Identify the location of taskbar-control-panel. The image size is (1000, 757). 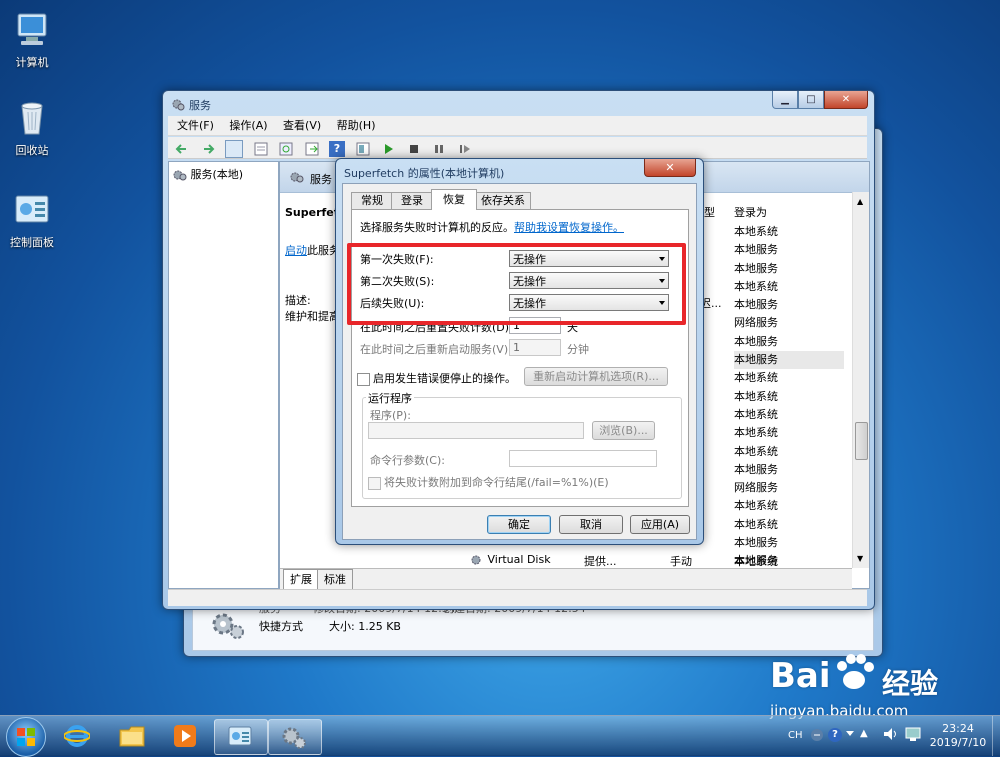
(241, 737).